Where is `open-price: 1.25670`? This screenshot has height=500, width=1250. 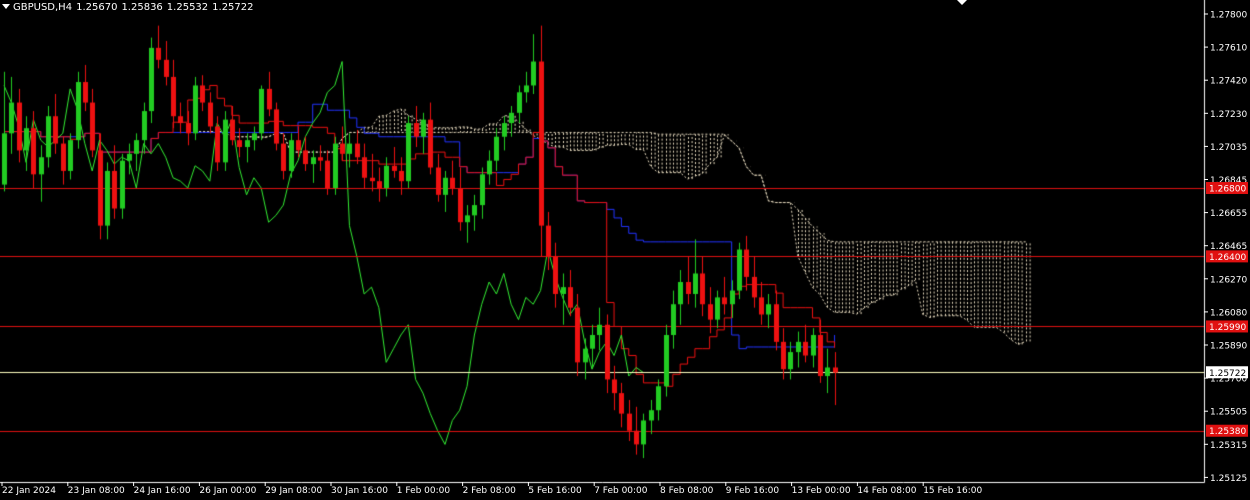
open-price: 1.25670 is located at coordinates (97, 7).